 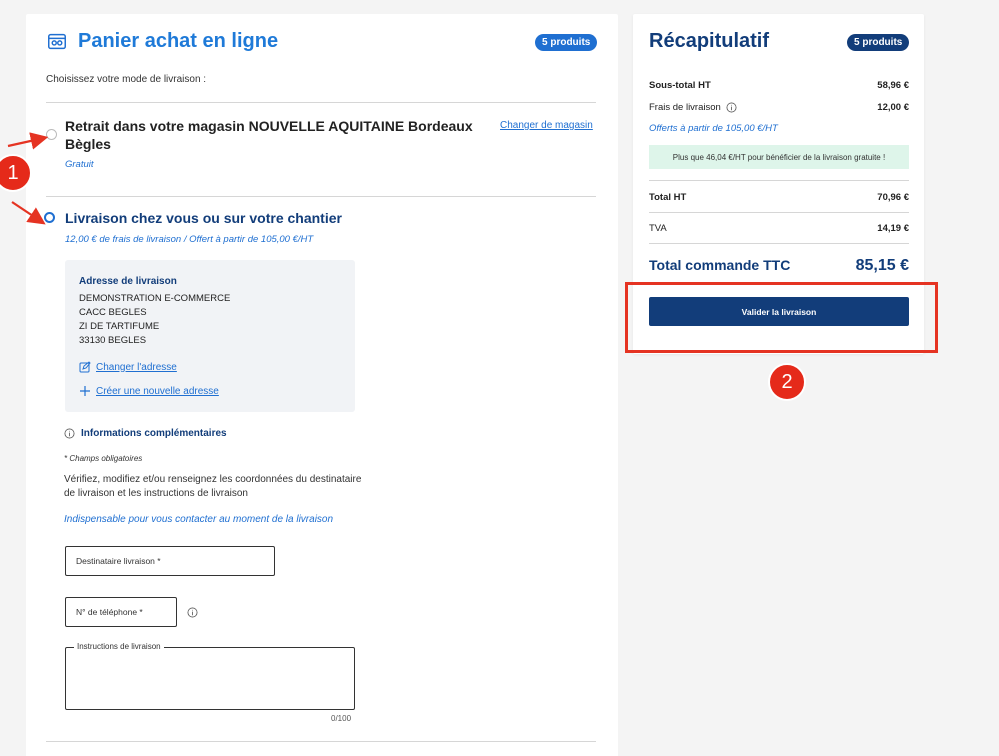 I want to click on subtotal-row: Sous-total HT 58,96 €, so click(x=779, y=85).